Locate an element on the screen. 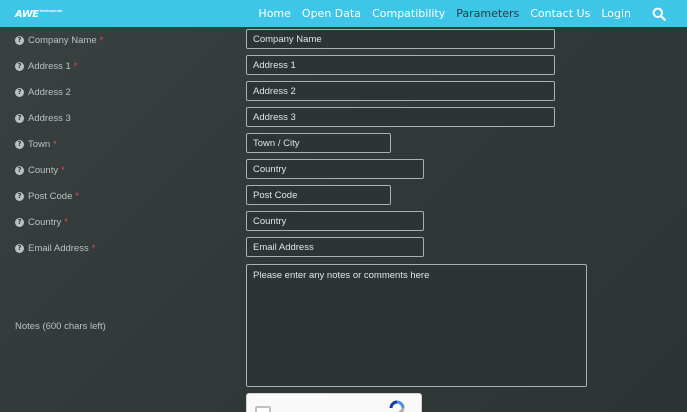 The height and width of the screenshot is (412, 687). nav-parameters: Parameters is located at coordinates (487, 13).